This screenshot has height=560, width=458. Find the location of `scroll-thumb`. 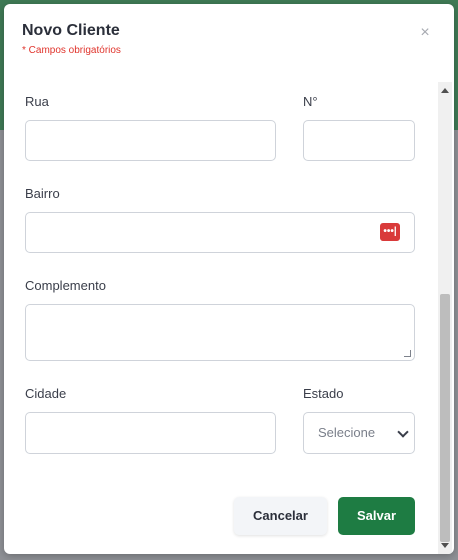

scroll-thumb is located at coordinates (445, 418).